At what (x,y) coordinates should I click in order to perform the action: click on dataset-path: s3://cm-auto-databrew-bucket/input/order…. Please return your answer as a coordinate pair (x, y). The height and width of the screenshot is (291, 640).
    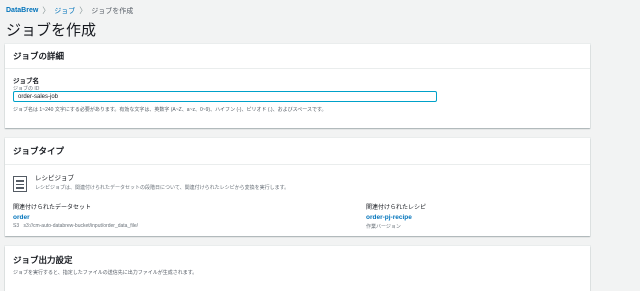
    Looking at the image, I should click on (81, 226).